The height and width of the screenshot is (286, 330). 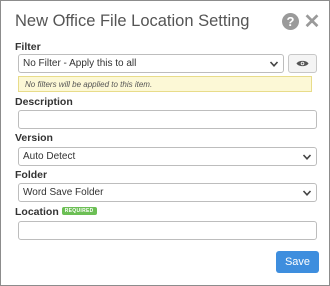 I want to click on dialog-header: New Office File Location Setting ? ✕, so click(x=168, y=23).